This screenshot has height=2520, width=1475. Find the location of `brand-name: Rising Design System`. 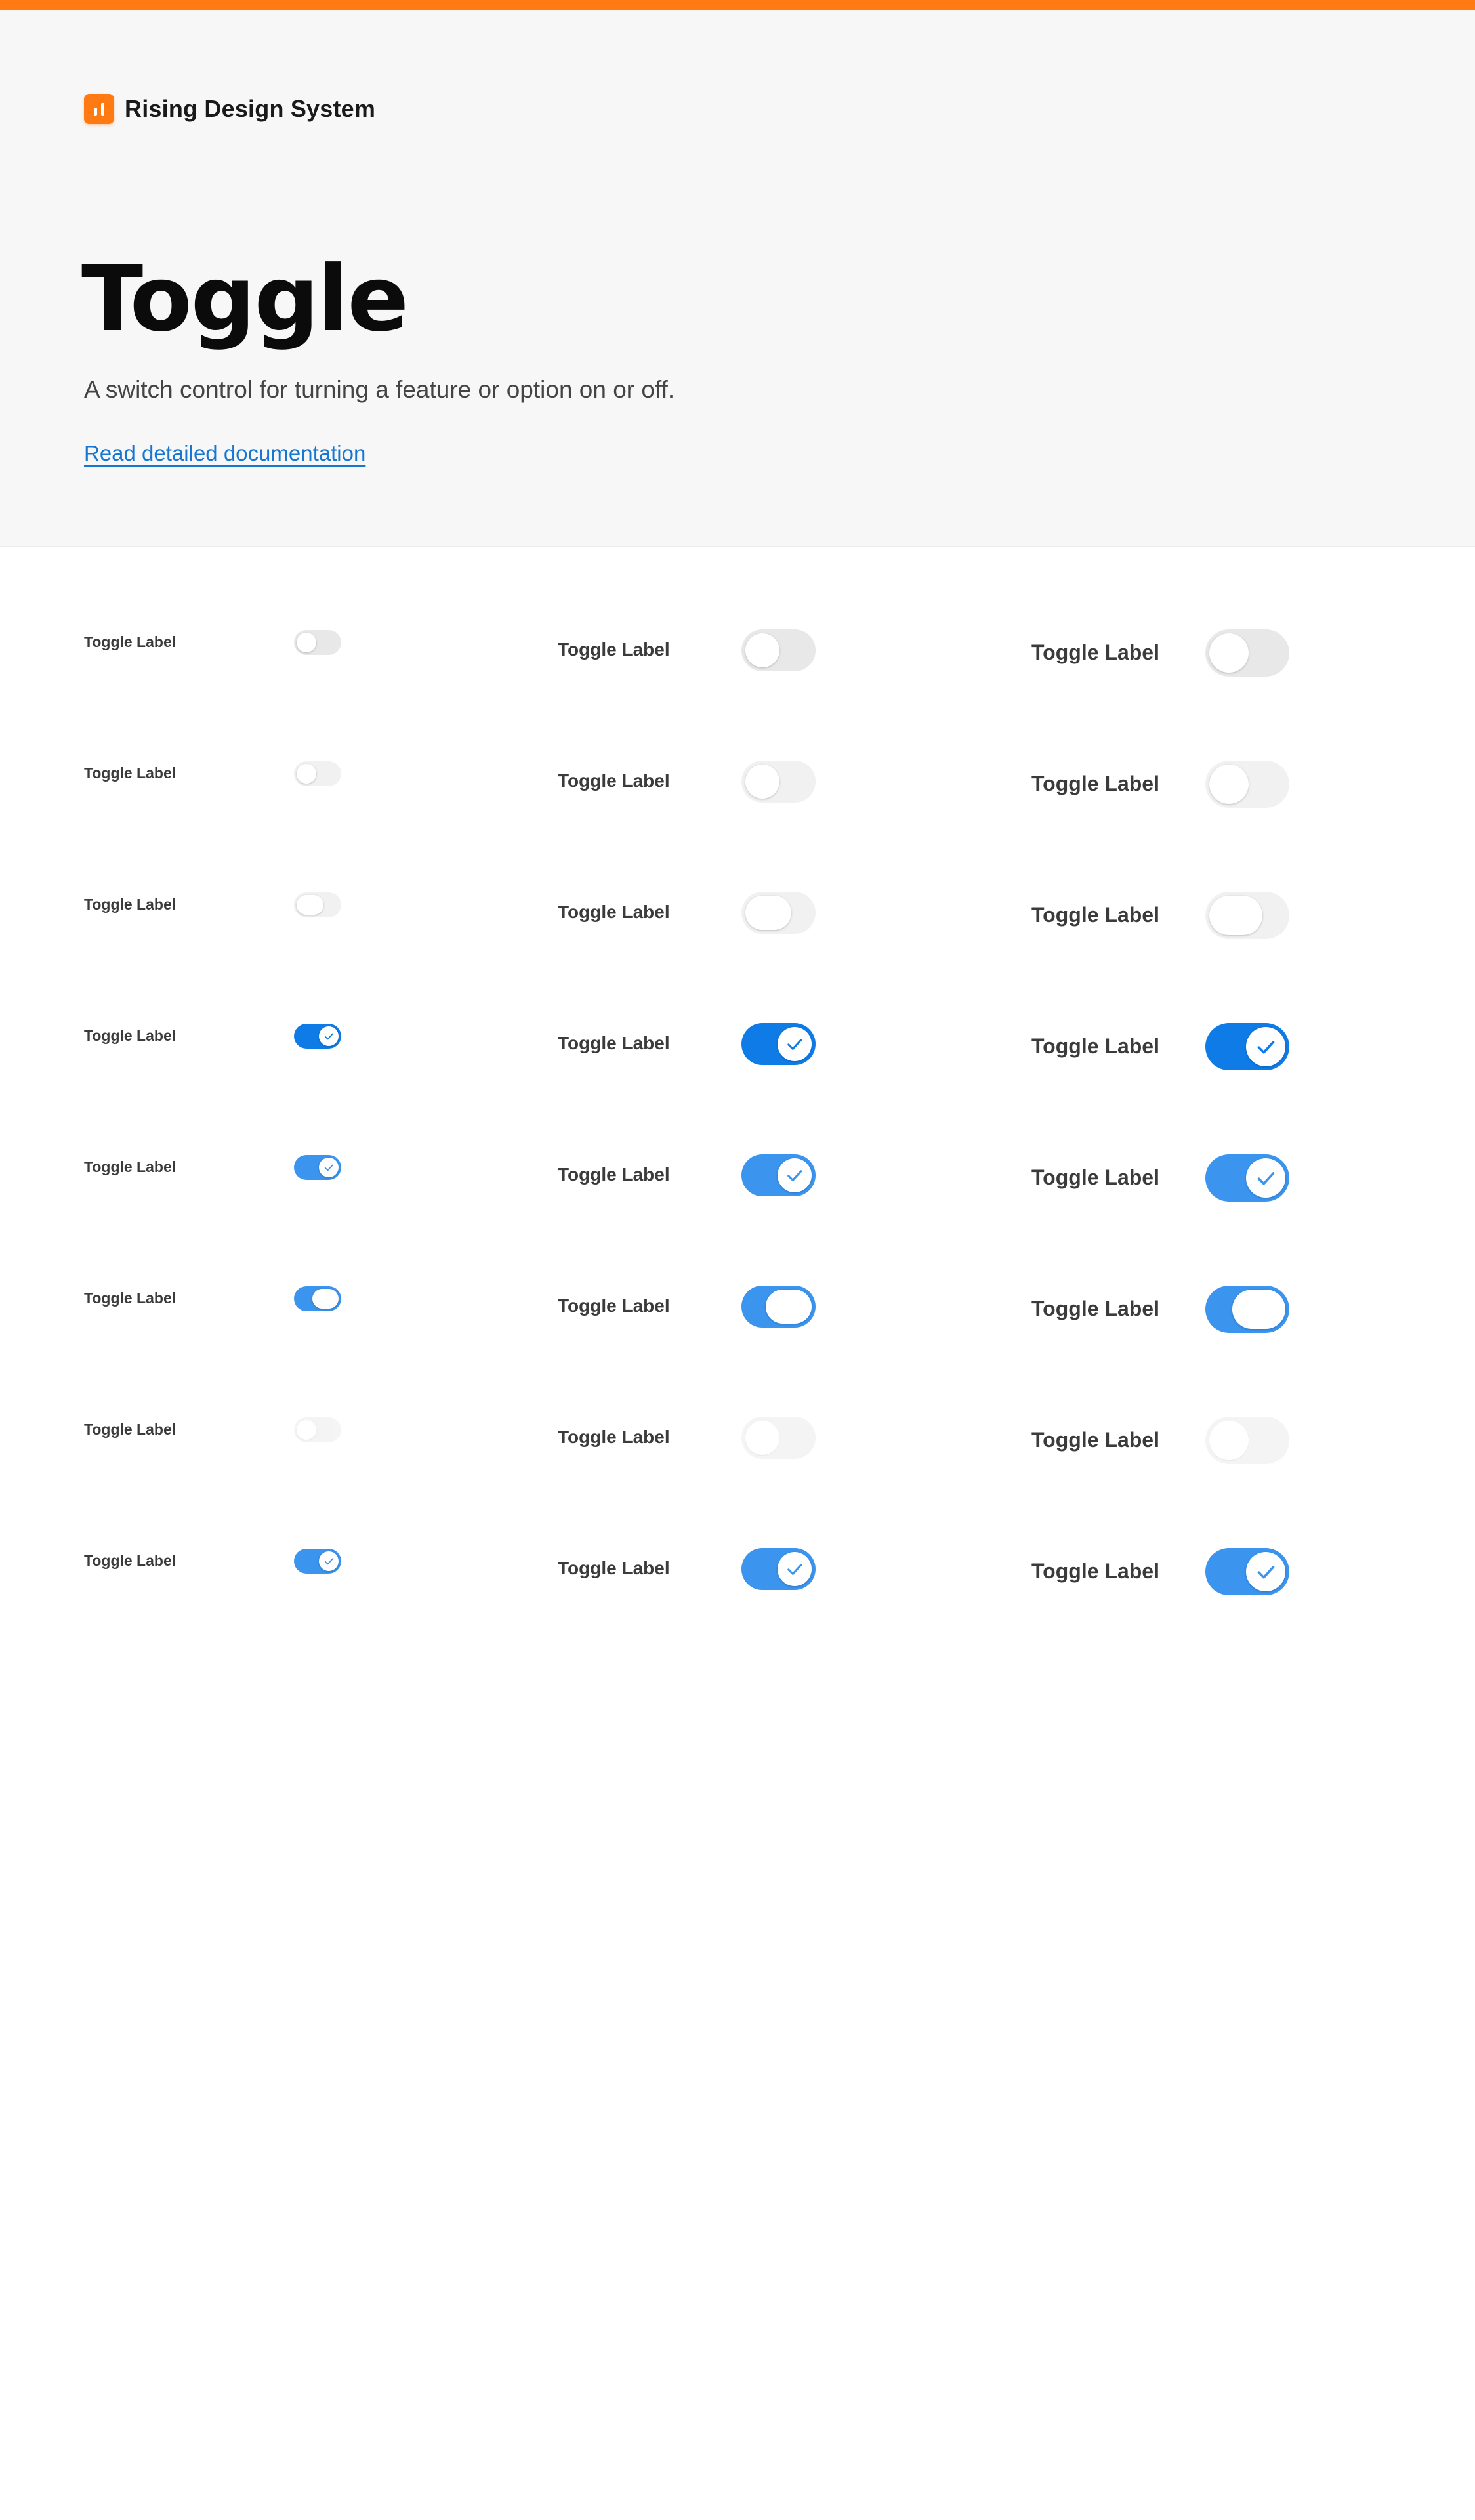

brand-name: Rising Design System is located at coordinates (250, 108).